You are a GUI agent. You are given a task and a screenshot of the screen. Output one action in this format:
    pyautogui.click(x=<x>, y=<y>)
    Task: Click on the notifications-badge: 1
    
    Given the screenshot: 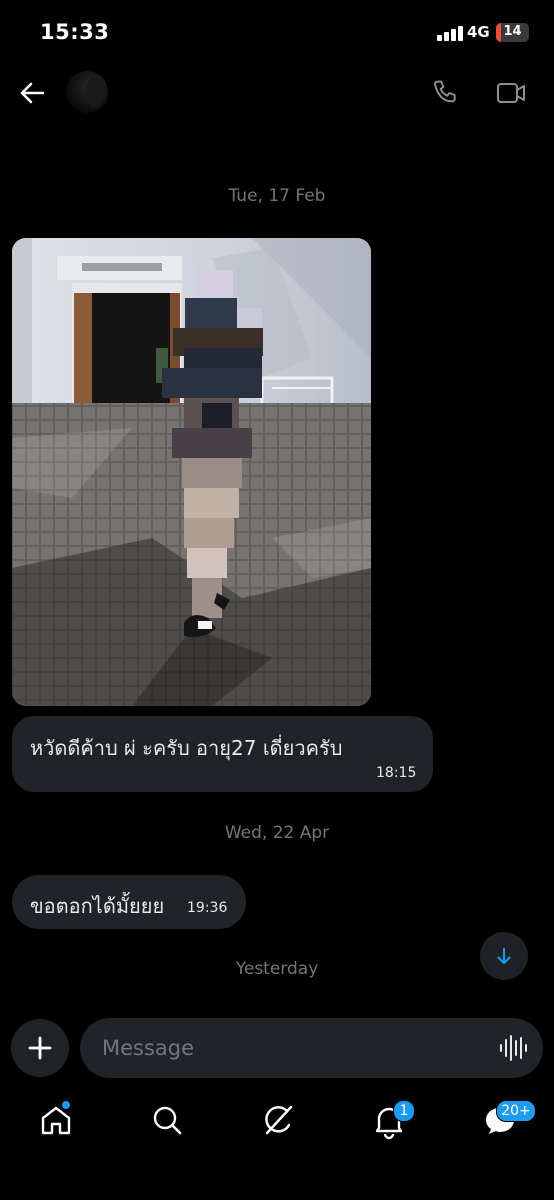 What is the action you would take?
    pyautogui.click(x=404, y=1111)
    